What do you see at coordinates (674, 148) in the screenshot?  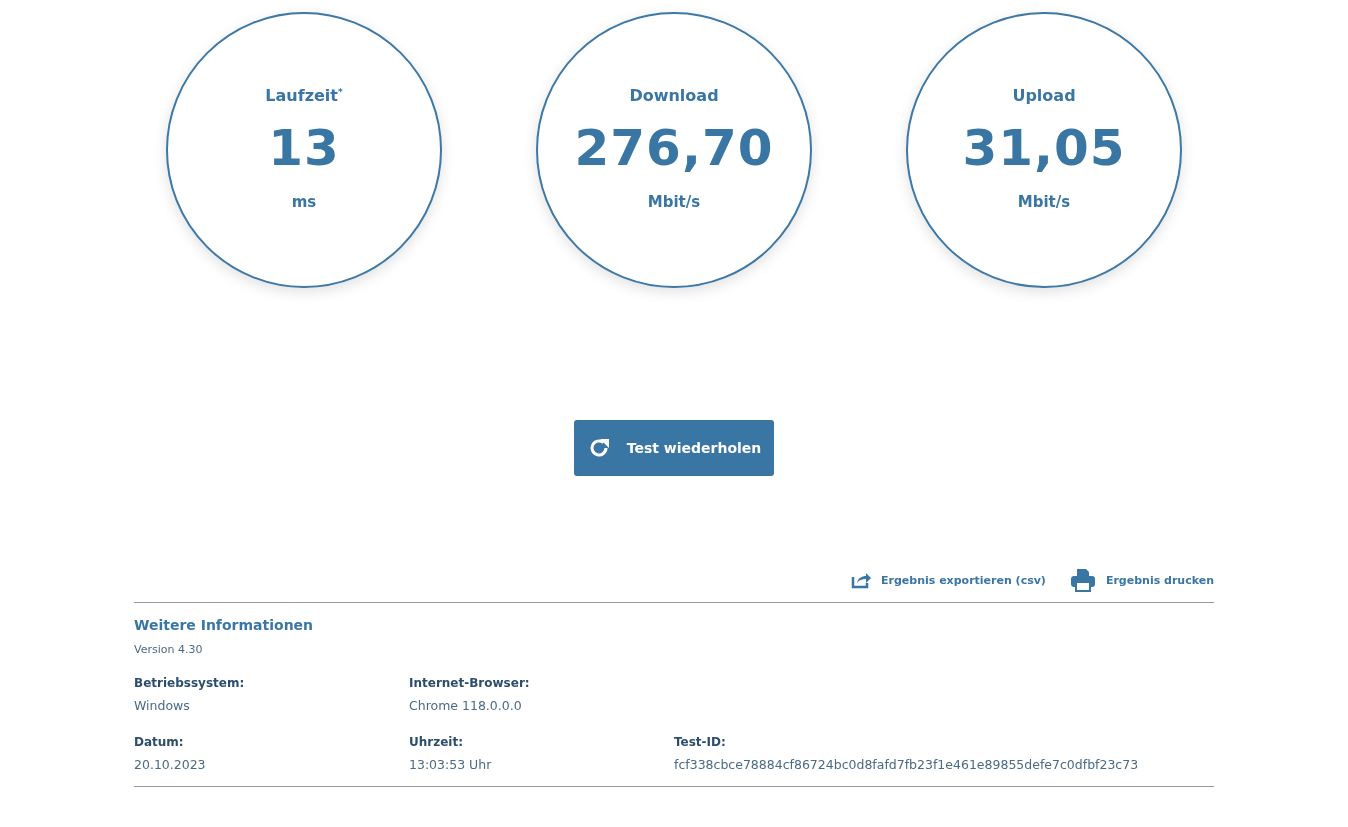 I see `metric-value: 276,70` at bounding box center [674, 148].